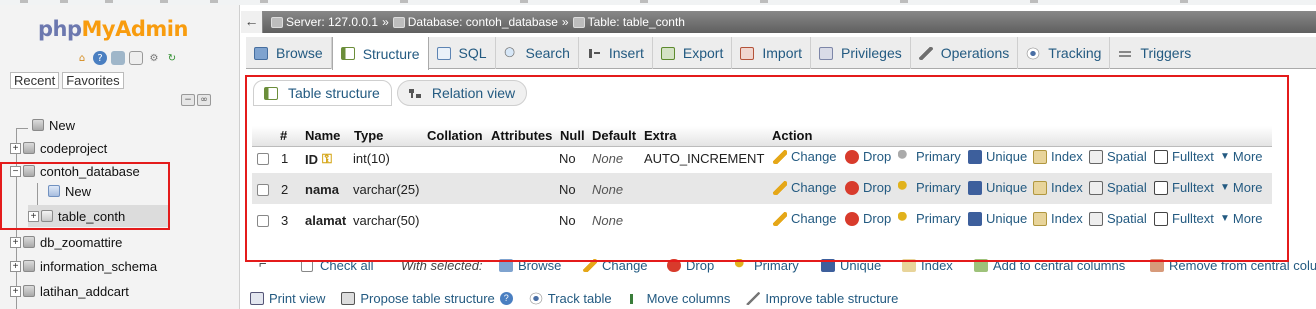 This screenshot has width=1316, height=309. I want to click on table-icon, so click(578, 22).